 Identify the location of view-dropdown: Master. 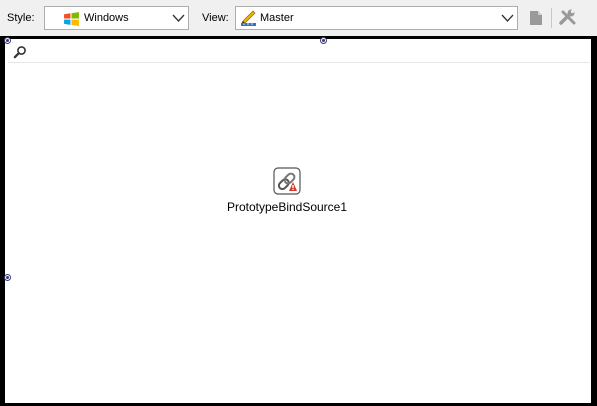
(376, 18).